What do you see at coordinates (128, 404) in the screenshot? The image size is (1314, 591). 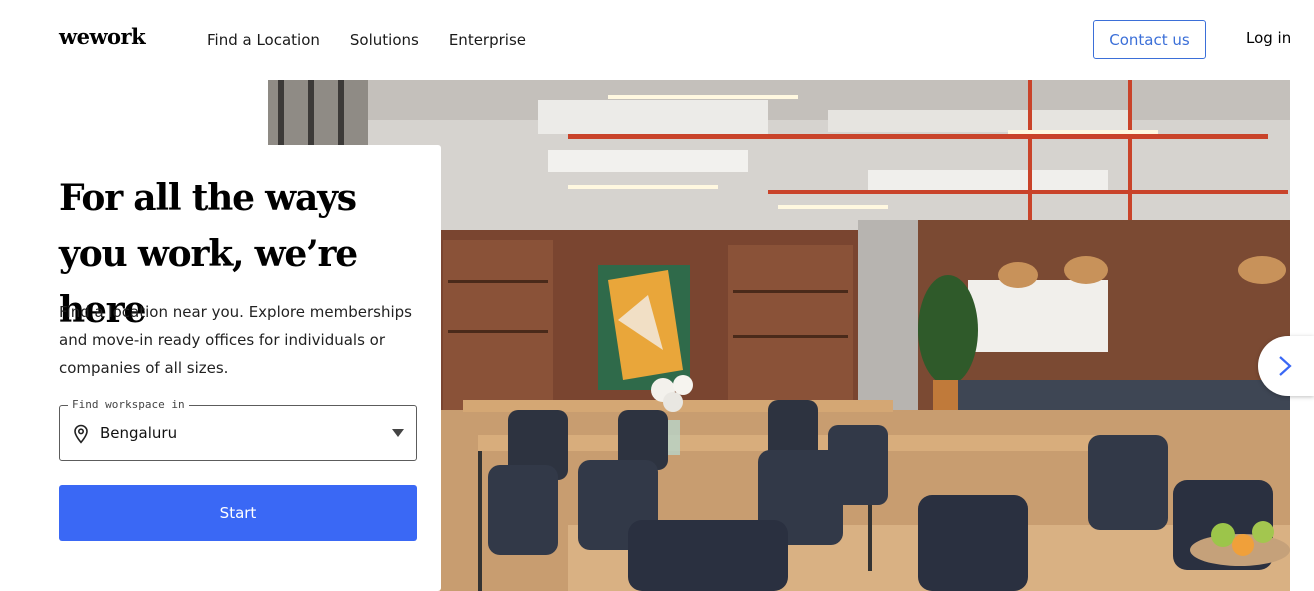 I see `workspace-field-label: Find workspace in` at bounding box center [128, 404].